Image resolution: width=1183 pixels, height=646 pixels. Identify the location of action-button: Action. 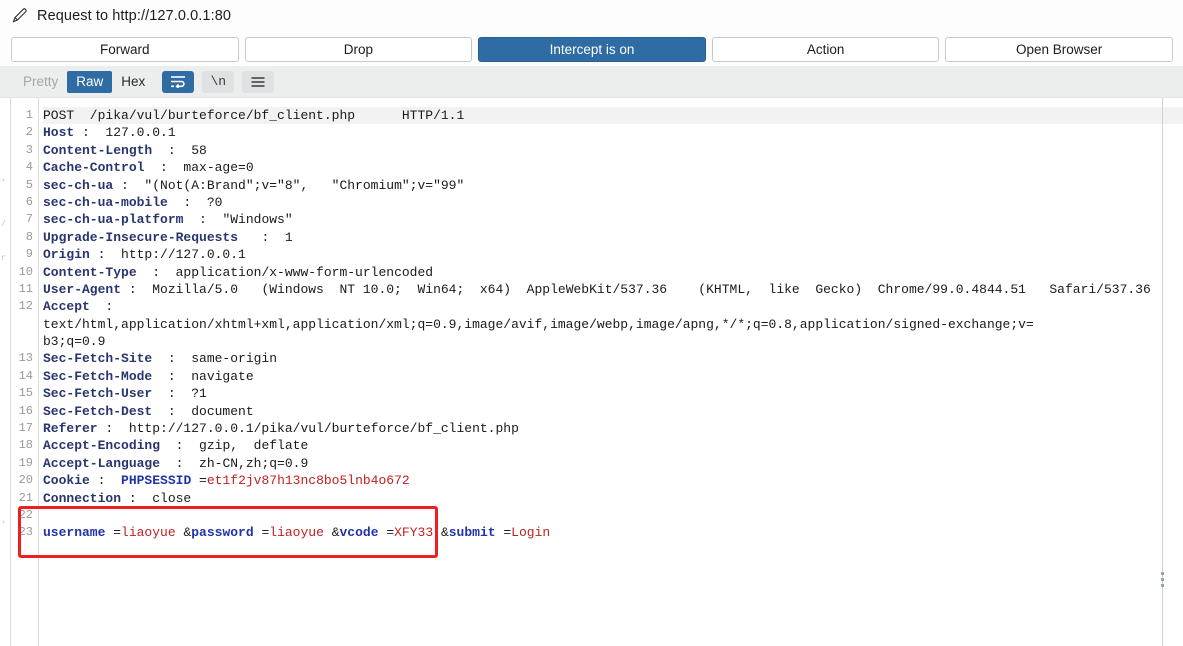
(825, 49).